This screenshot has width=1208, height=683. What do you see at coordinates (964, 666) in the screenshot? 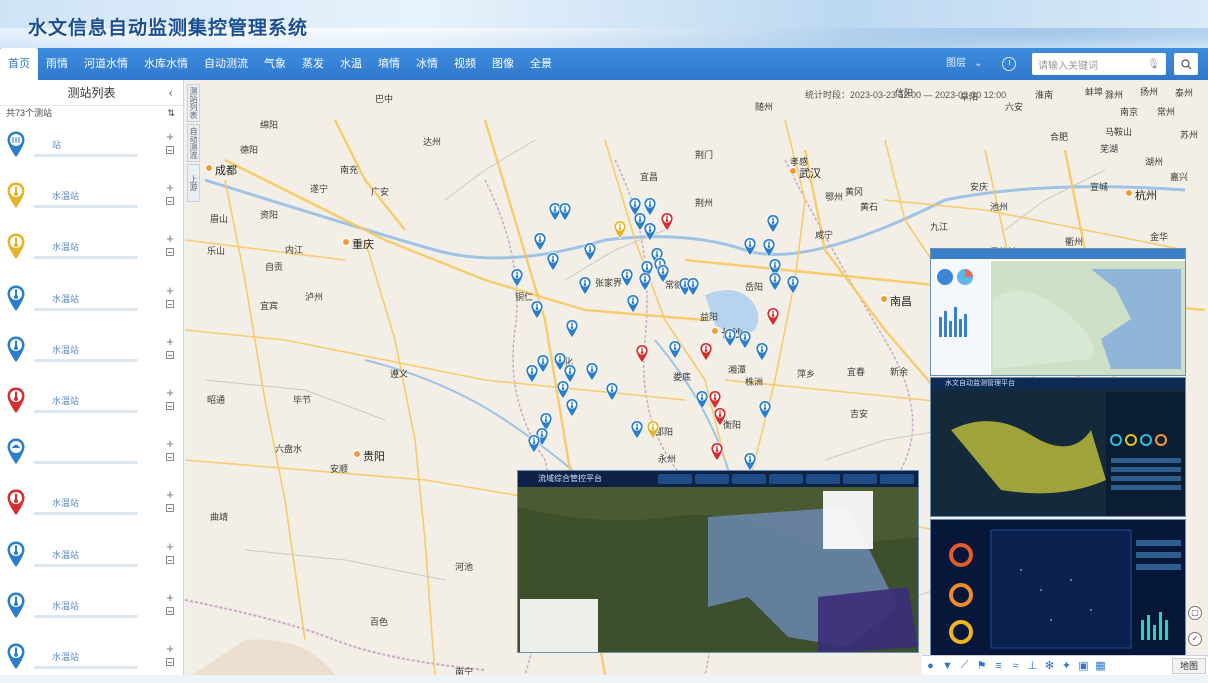
I see `ruler-icon: ⟋` at bounding box center [964, 666].